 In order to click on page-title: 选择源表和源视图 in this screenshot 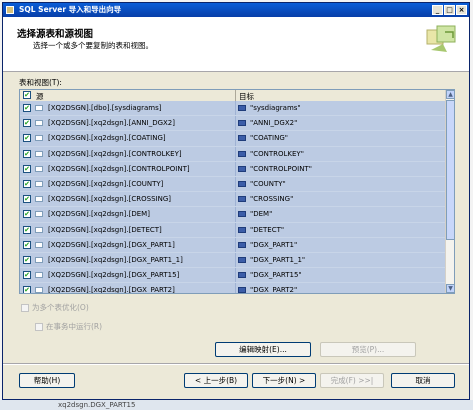, I will do `click(55, 34)`.